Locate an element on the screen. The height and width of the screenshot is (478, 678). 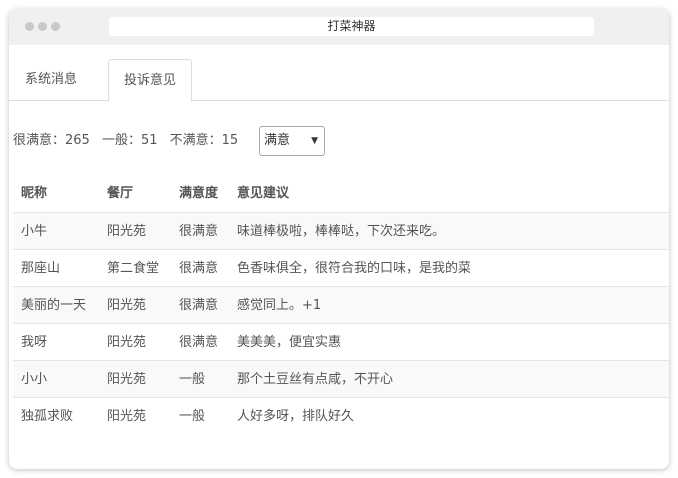
table-row: 那座山 第二食堂 很满意 色香味俱全，很符合我的口味，是我的菜 is located at coordinates (341, 267).